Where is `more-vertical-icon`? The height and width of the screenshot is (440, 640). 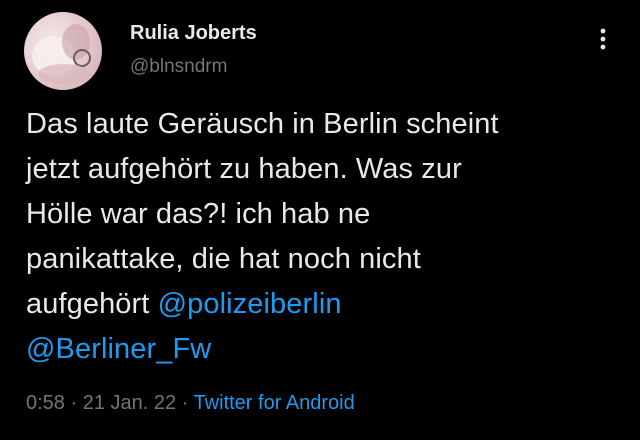 more-vertical-icon is located at coordinates (603, 39).